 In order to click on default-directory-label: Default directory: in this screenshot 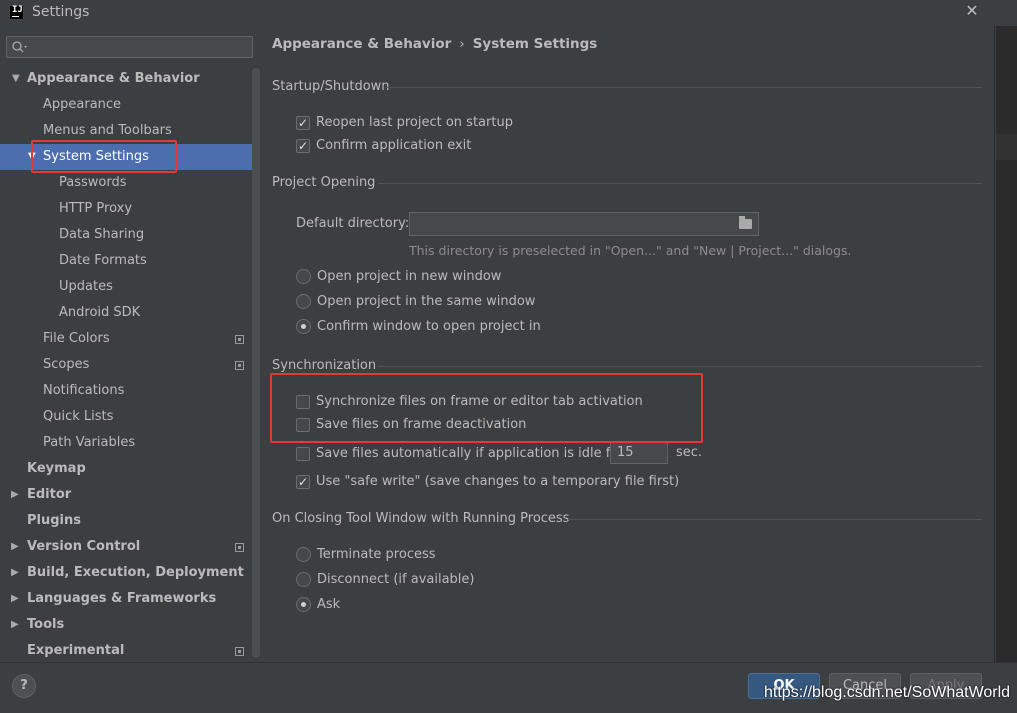, I will do `click(353, 223)`.